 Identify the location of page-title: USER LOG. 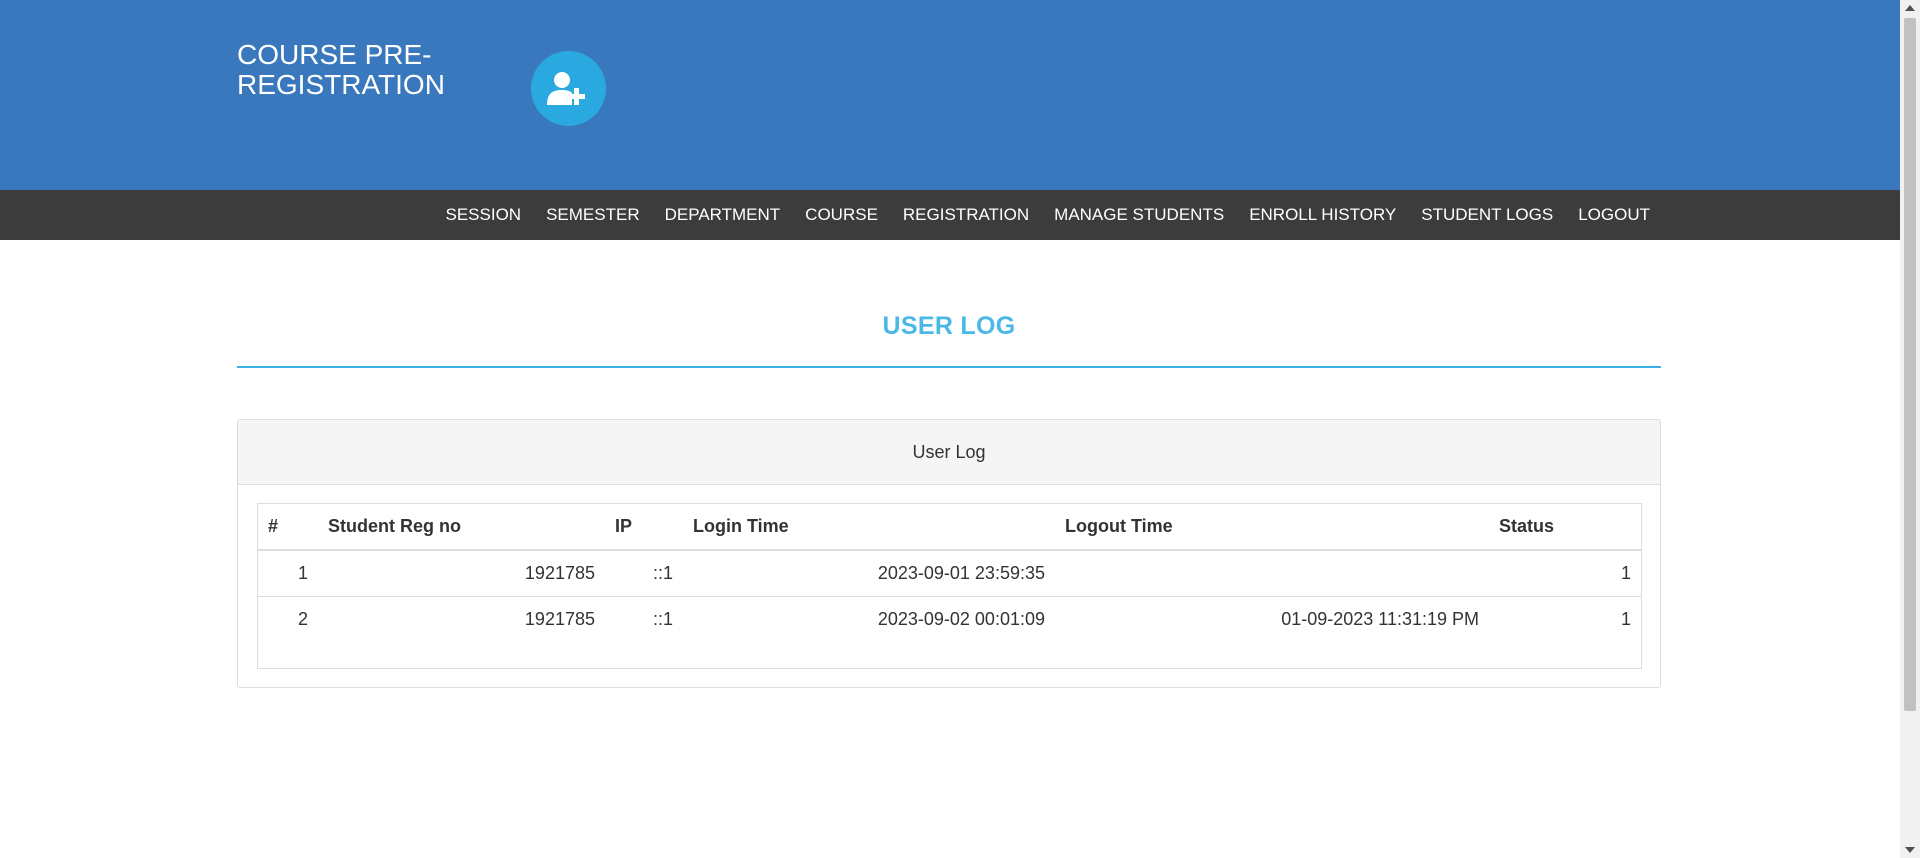
(949, 326).